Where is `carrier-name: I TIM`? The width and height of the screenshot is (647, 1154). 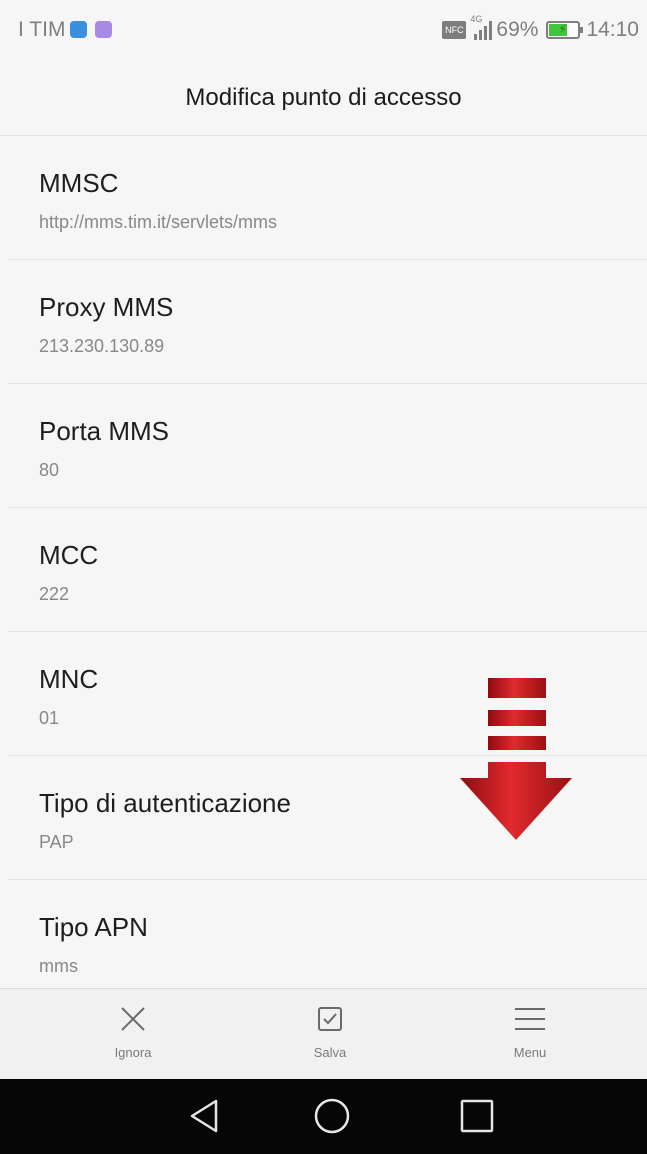
carrier-name: I TIM is located at coordinates (42, 29).